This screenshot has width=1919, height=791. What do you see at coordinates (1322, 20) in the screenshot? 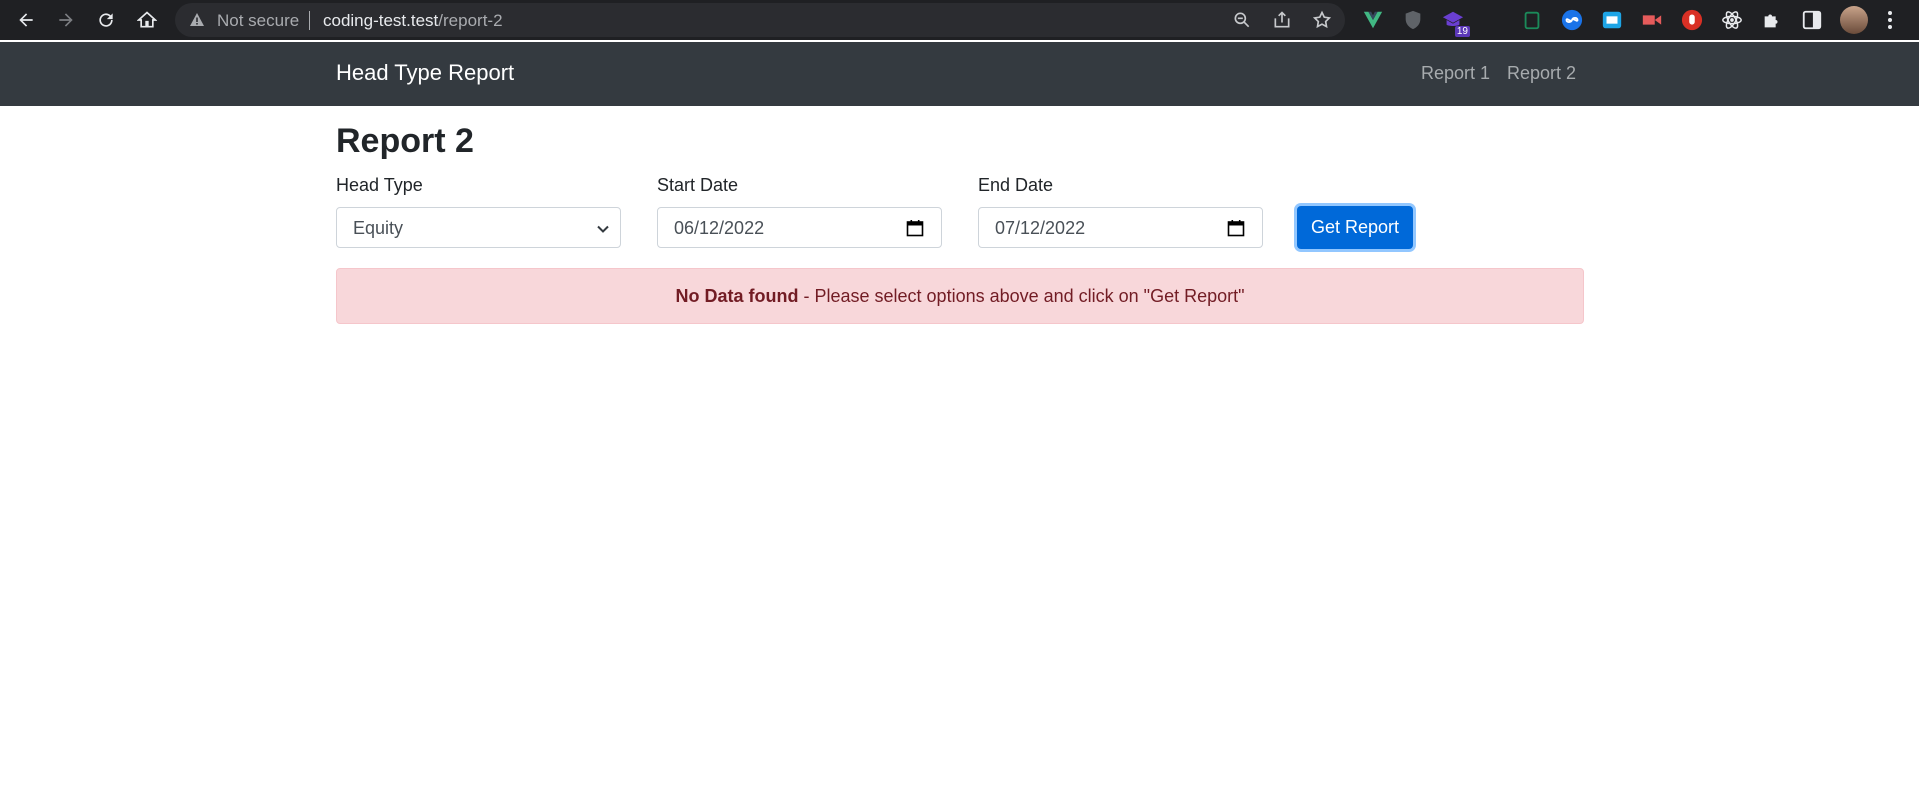
I see `bookmark-star-icon` at bounding box center [1322, 20].